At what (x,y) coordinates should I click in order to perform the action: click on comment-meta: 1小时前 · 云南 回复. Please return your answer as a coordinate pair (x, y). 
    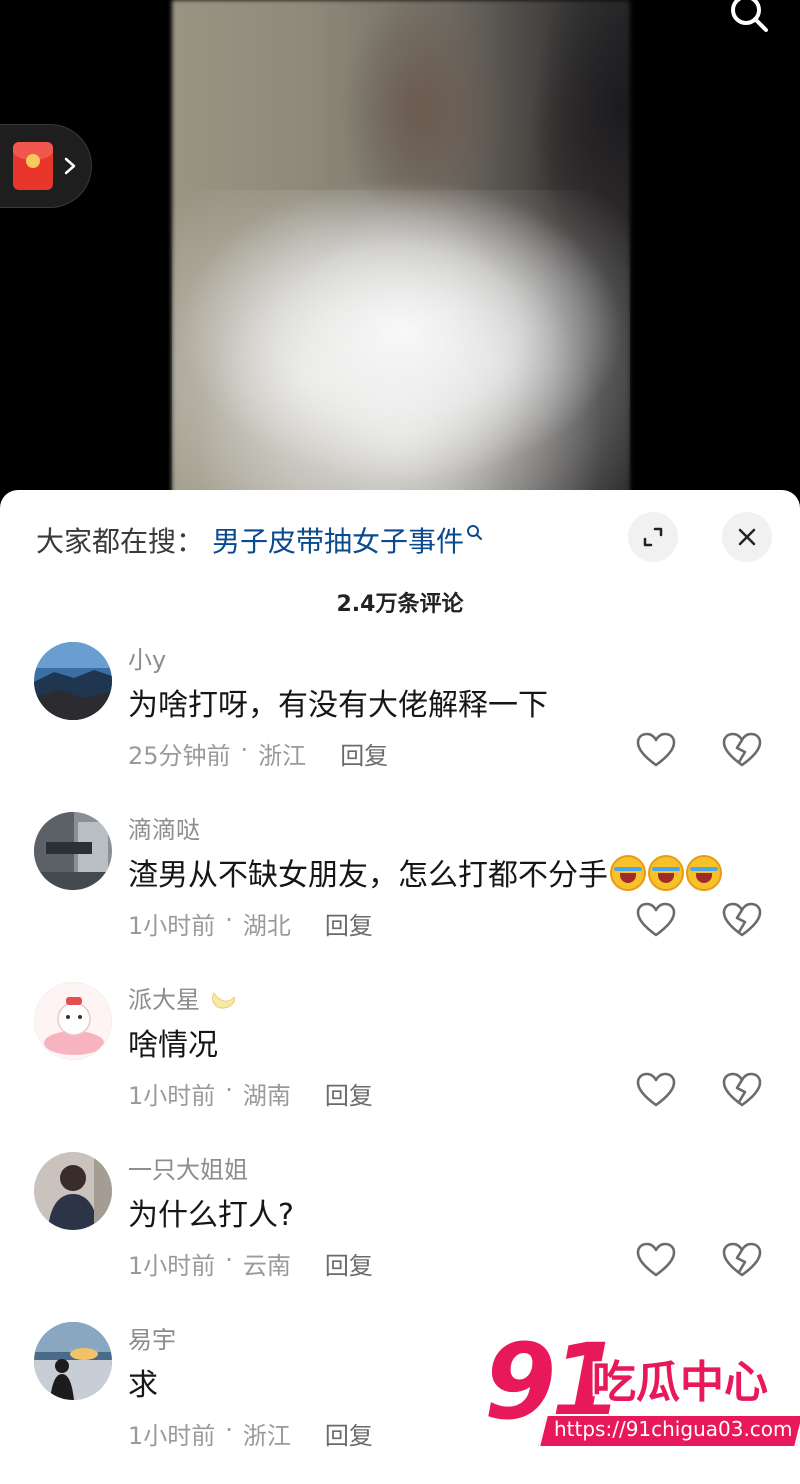
    Looking at the image, I should click on (250, 1263).